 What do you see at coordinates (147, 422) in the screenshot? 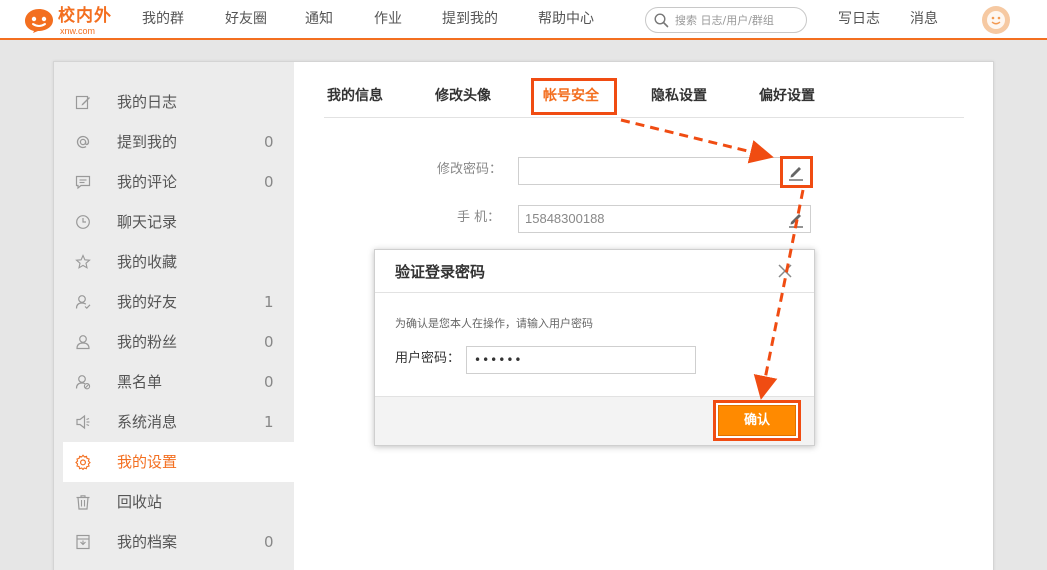
I see `sidebar-item-label: 系统消息` at bounding box center [147, 422].